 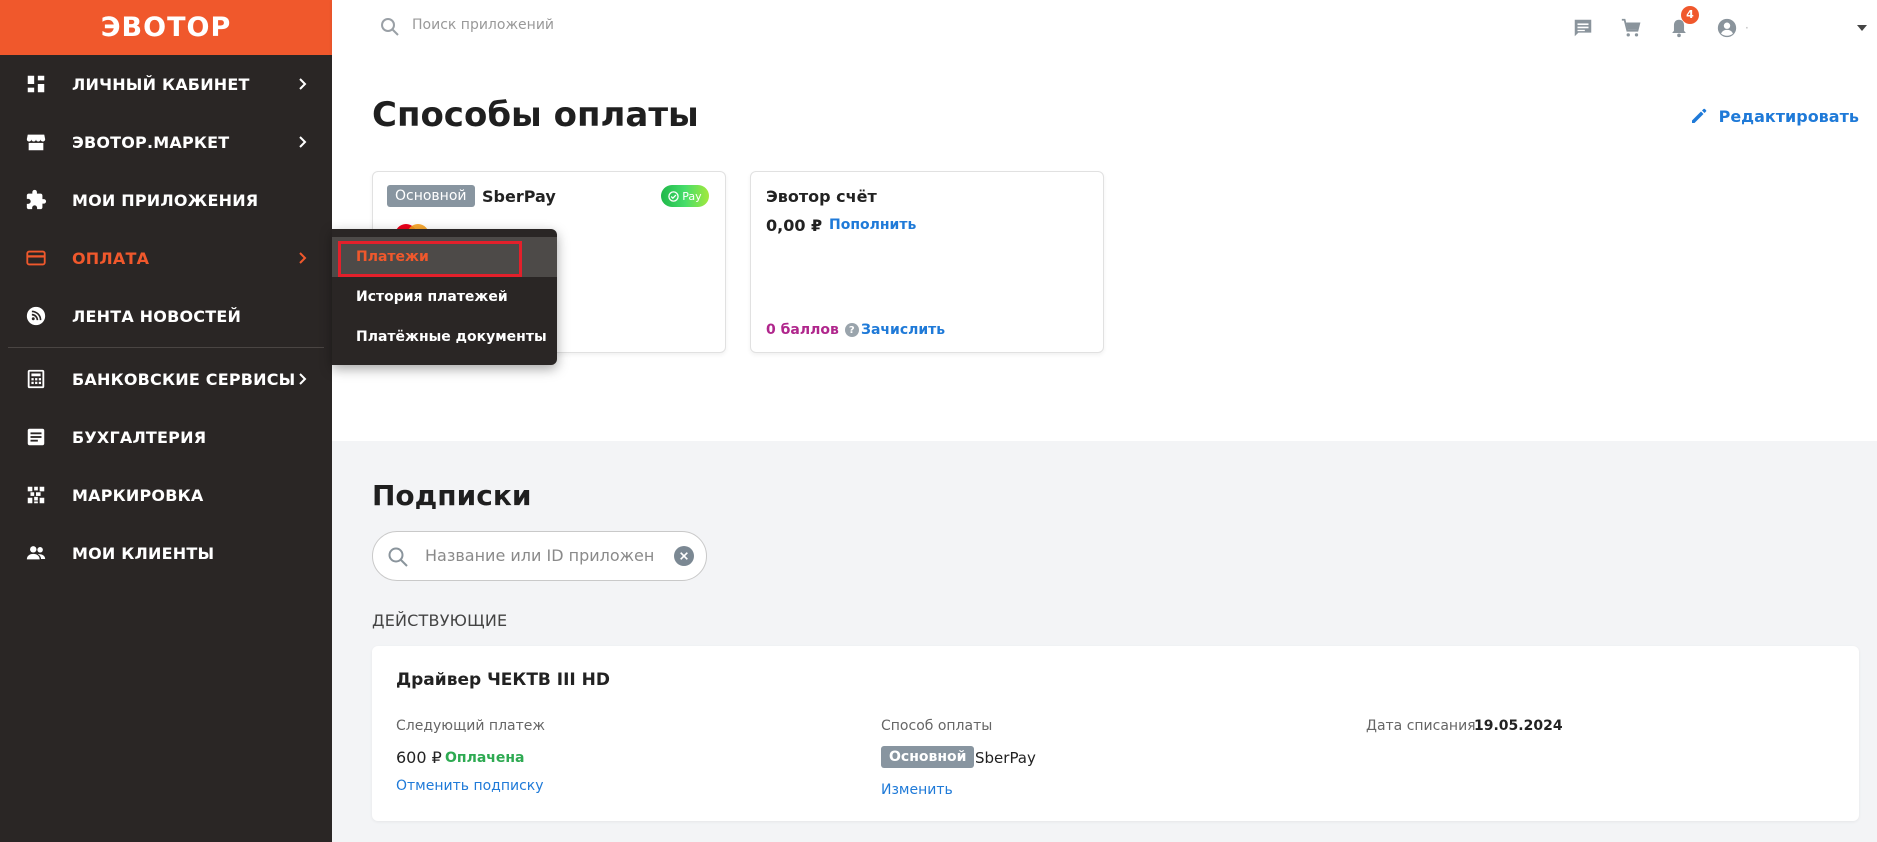 What do you see at coordinates (166, 258) in the screenshot?
I see `sidebar-item-payment: ОПЛАТА` at bounding box center [166, 258].